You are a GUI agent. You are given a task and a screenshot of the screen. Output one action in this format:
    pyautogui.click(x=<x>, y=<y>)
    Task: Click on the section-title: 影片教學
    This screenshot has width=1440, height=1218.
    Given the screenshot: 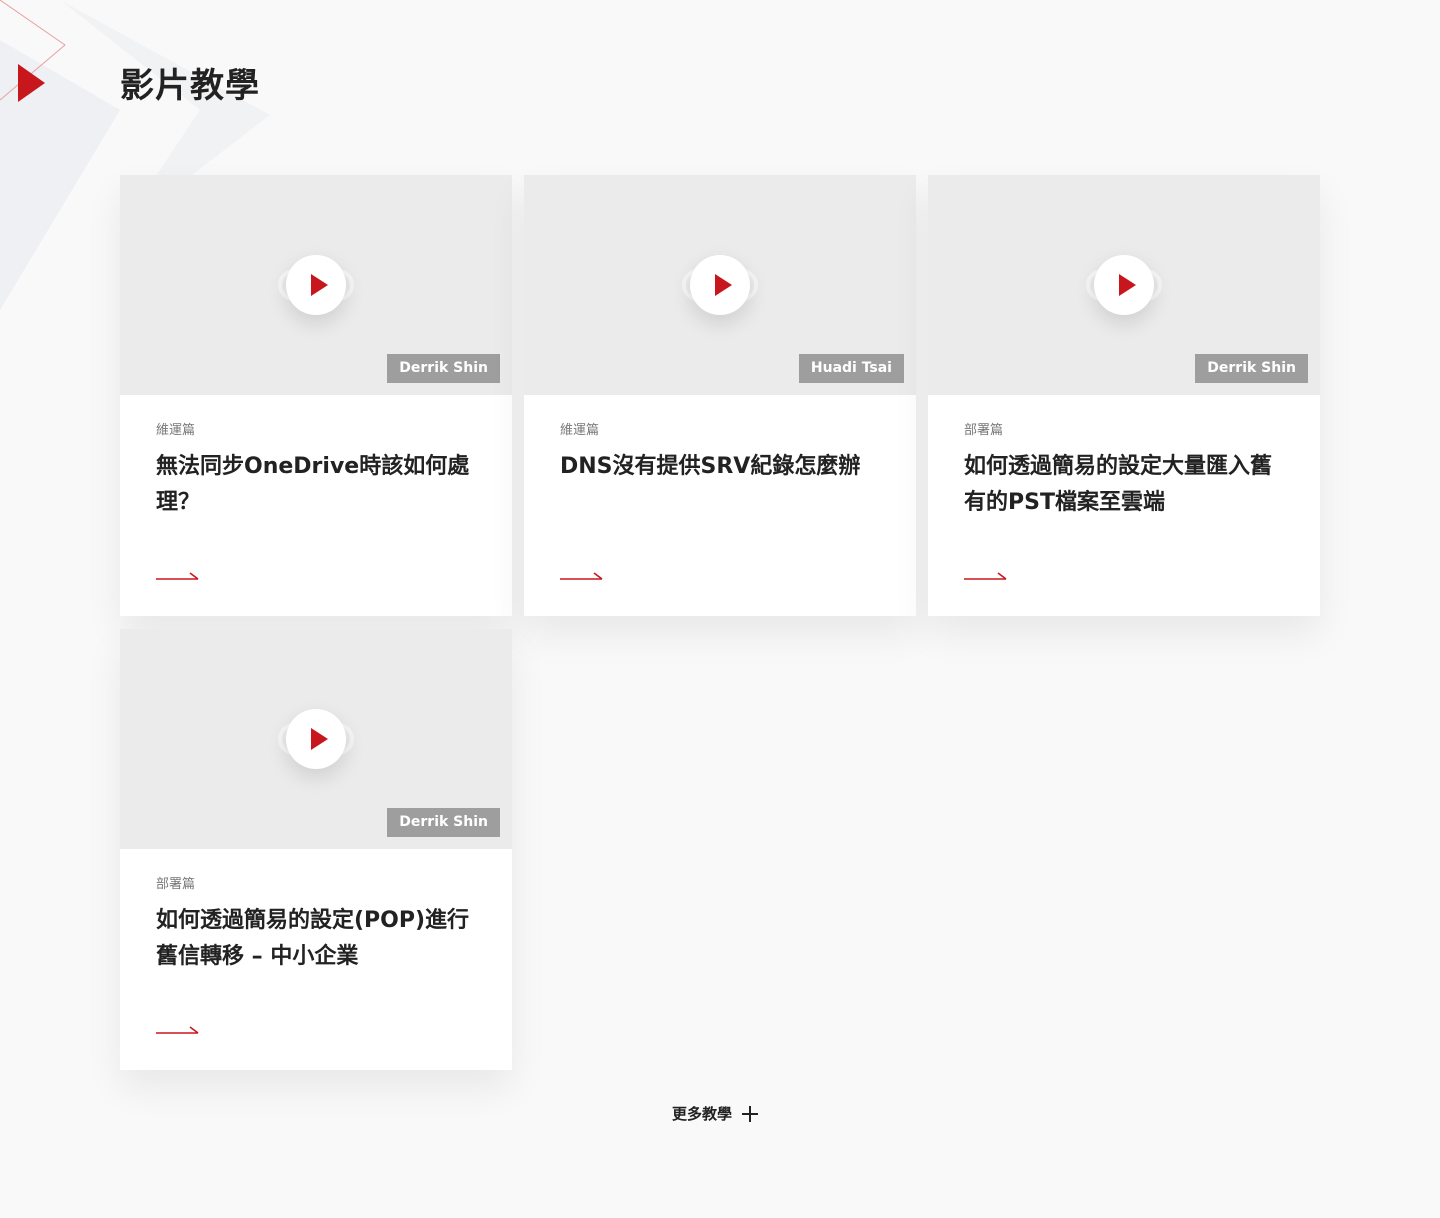 What is the action you would take?
    pyautogui.click(x=190, y=86)
    